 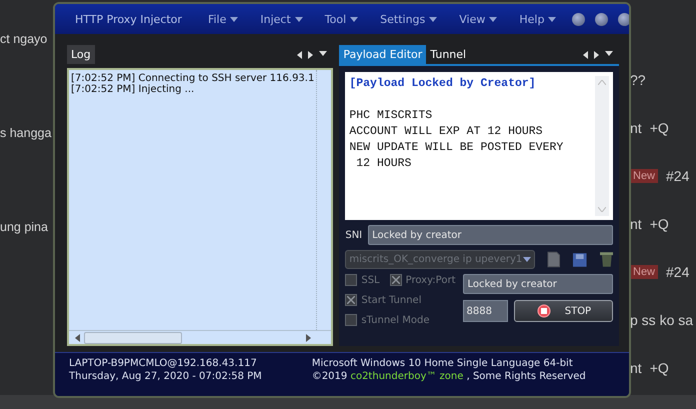 I want to click on save-icon, so click(x=580, y=260).